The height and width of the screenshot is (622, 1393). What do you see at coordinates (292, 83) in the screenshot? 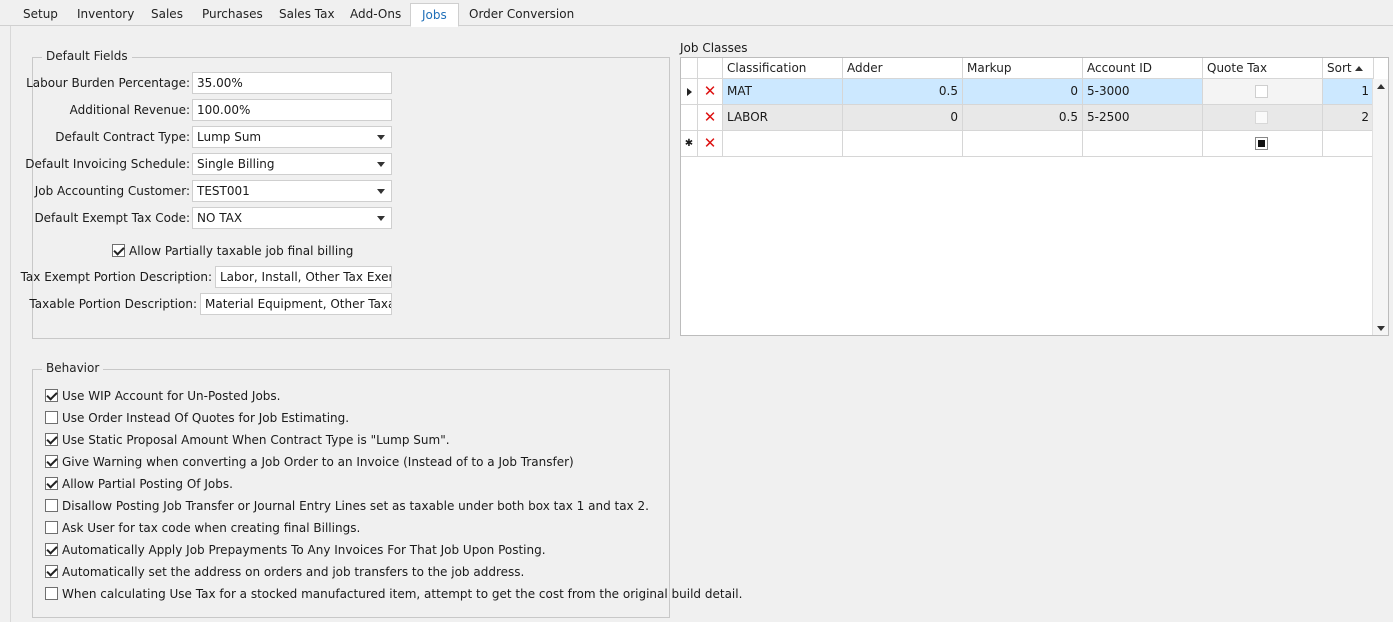
I see `labour-burden-input: 35.00%` at bounding box center [292, 83].